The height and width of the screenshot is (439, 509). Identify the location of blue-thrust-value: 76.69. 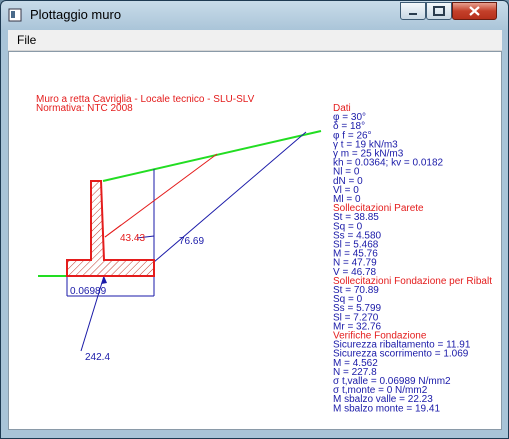
(191, 241).